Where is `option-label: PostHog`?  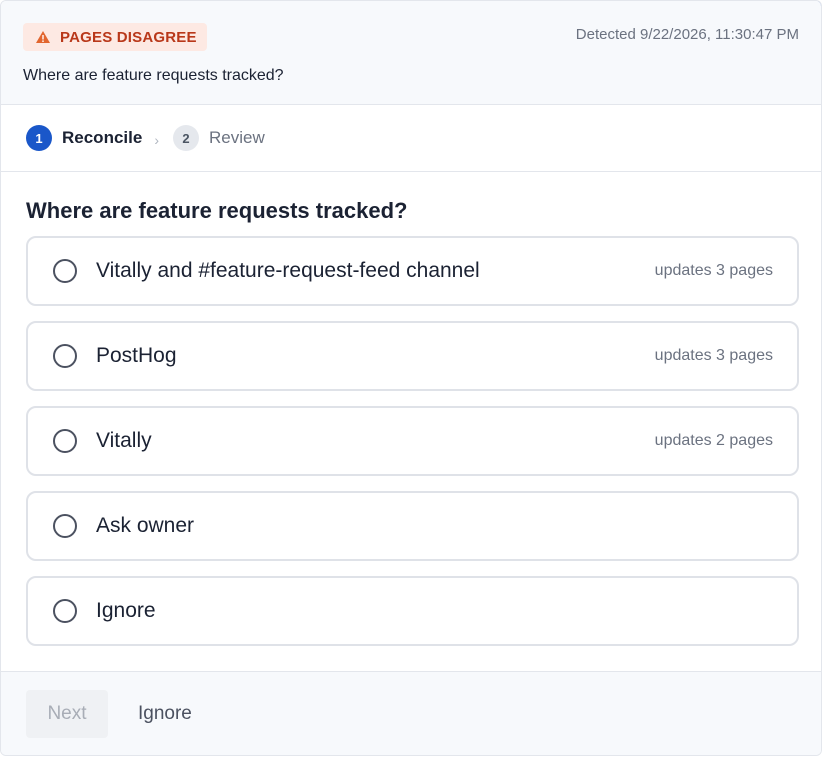
option-label: PostHog is located at coordinates (136, 355).